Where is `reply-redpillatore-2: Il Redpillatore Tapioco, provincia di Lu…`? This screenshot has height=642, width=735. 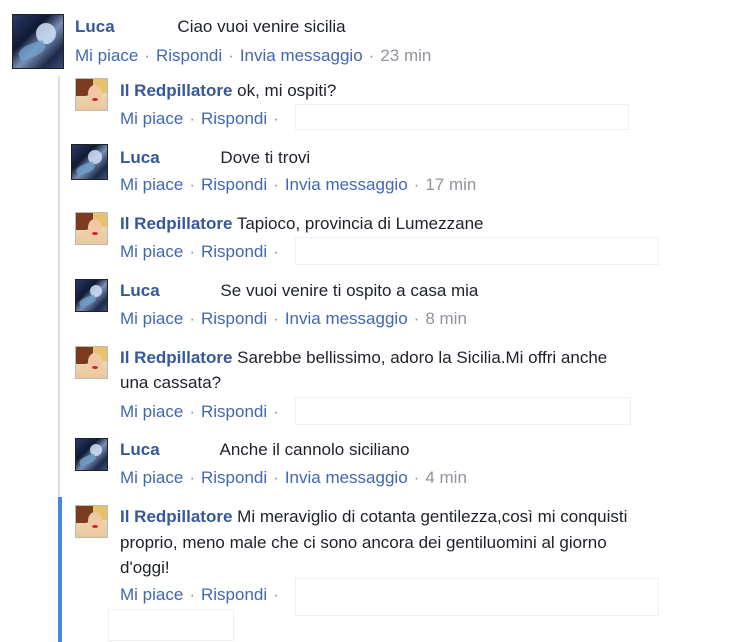 reply-redpillatore-2: Il Redpillatore Tapioco, provincia di Lu… is located at coordinates (367, 239).